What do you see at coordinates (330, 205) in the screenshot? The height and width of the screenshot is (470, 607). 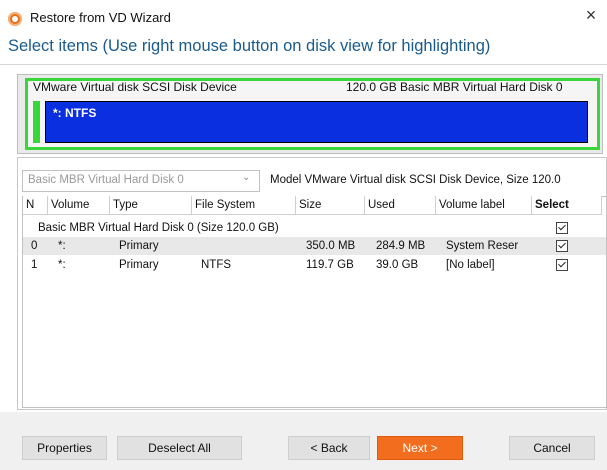 I see `col-header-size: Size` at bounding box center [330, 205].